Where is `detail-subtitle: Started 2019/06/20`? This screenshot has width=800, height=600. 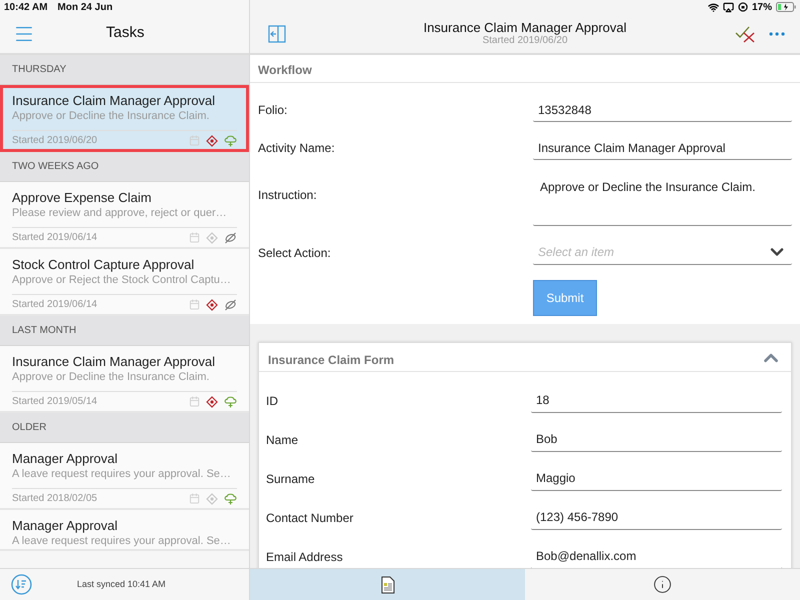
detail-subtitle: Started 2019/06/20 is located at coordinates (525, 41).